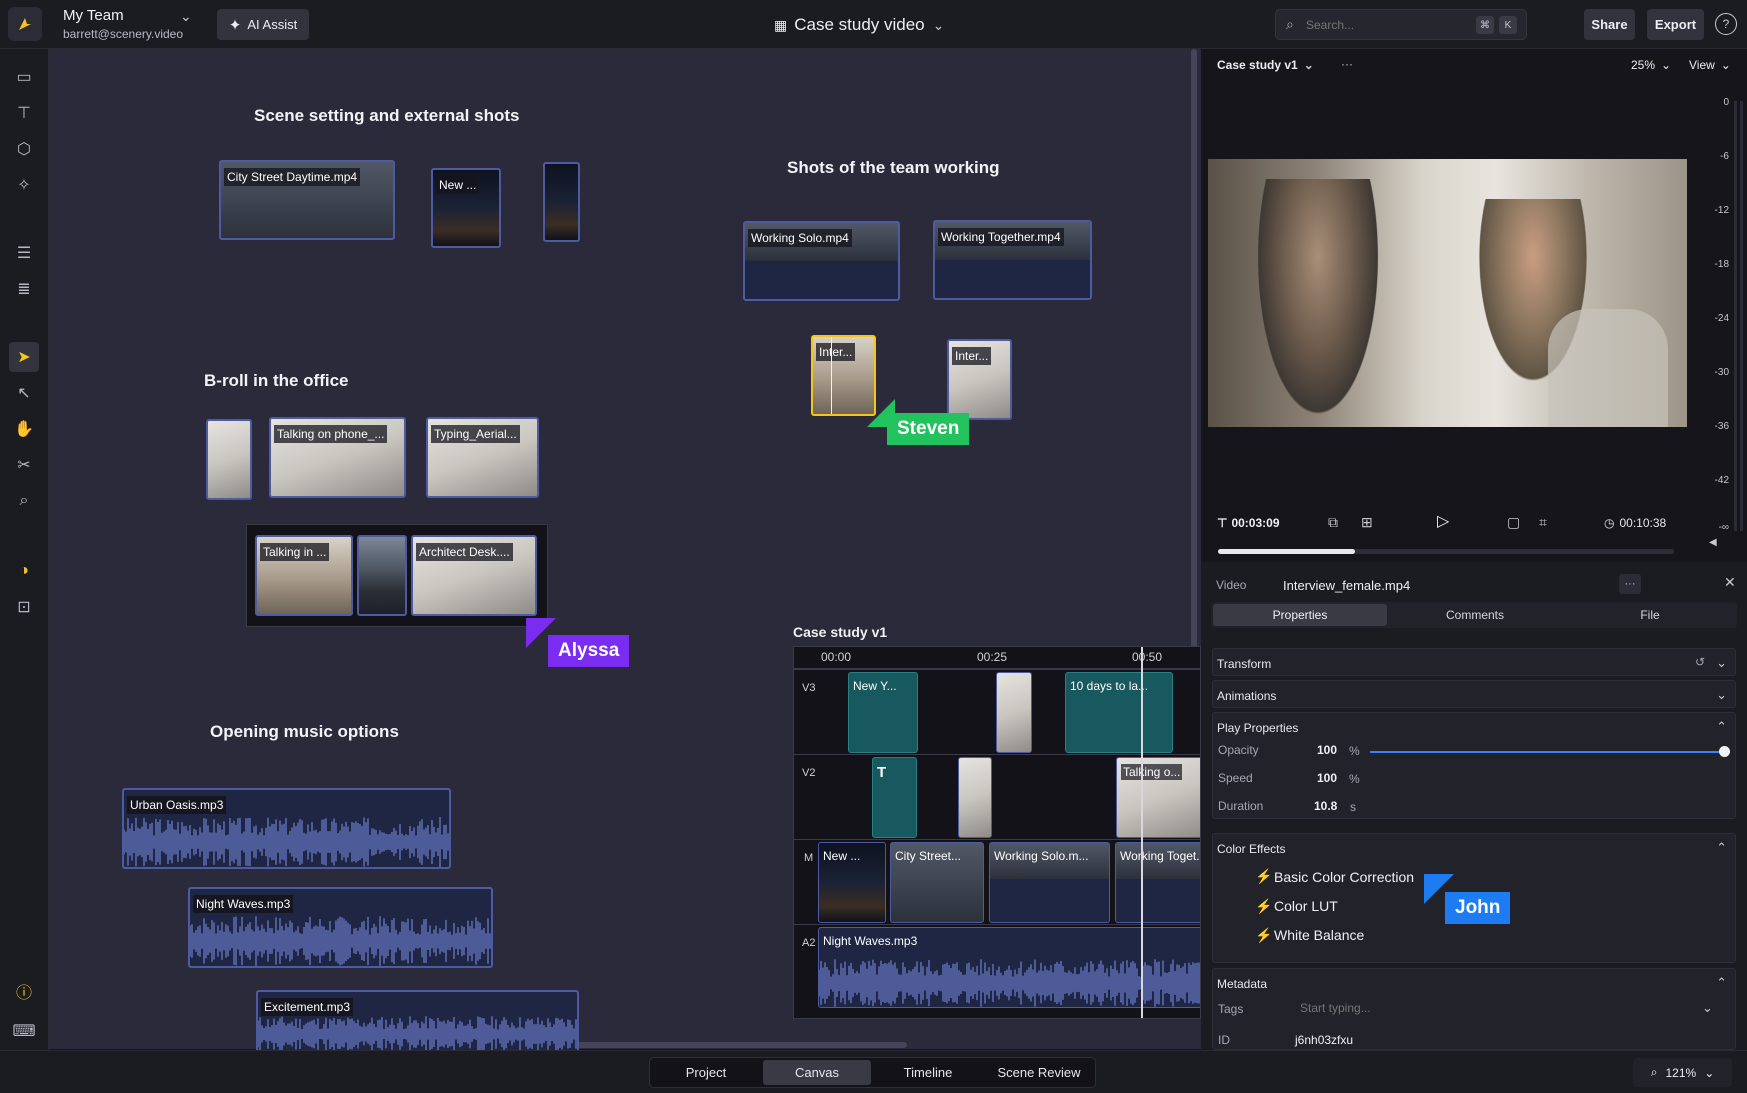 The image size is (1747, 1093). Describe the element at coordinates (24, 607) in the screenshot. I see `present-button: ⊡` at that location.